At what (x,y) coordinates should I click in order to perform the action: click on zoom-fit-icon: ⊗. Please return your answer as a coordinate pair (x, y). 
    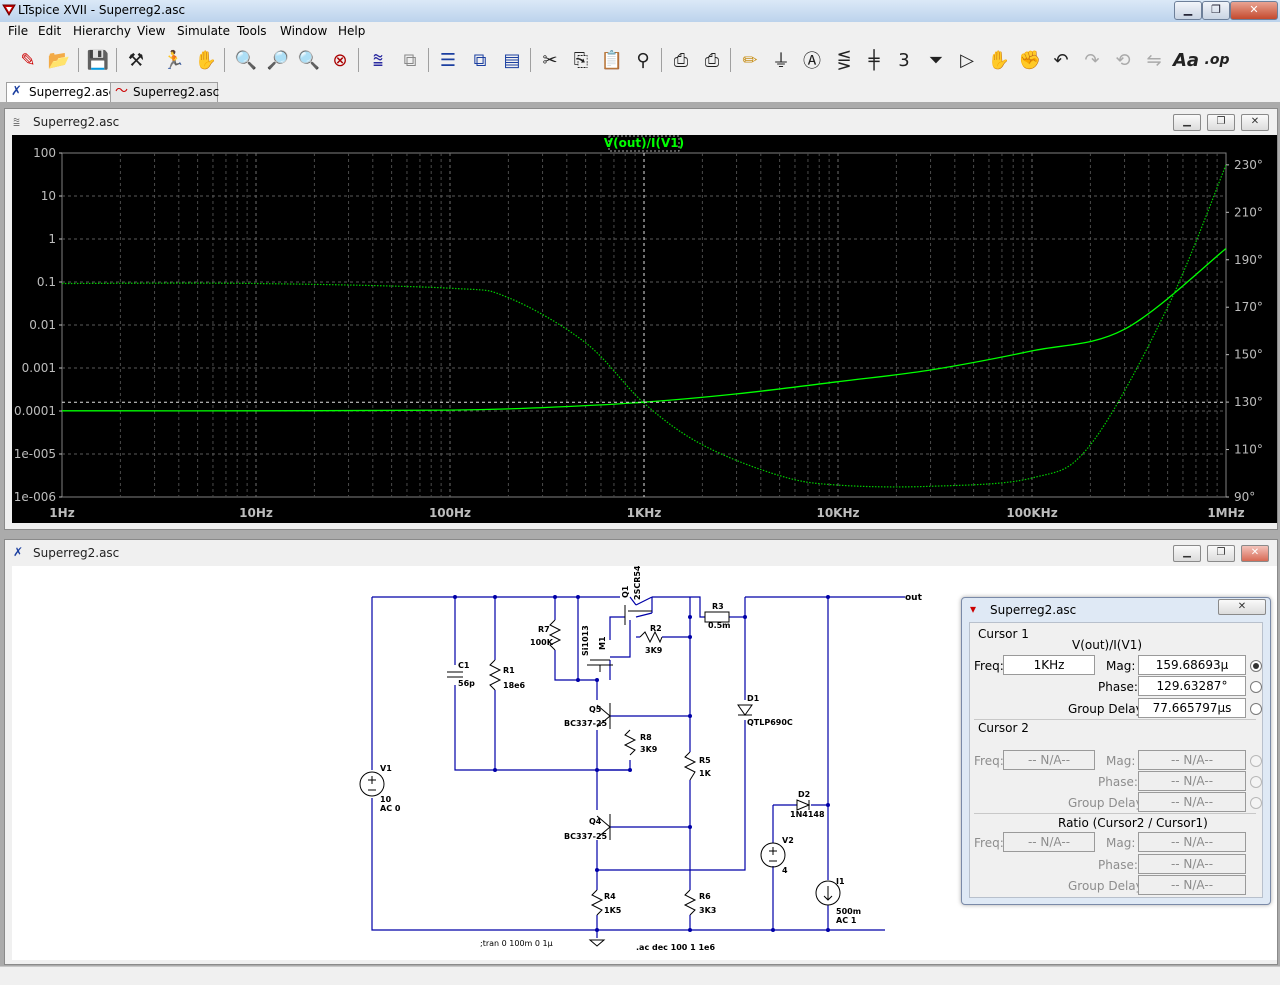
    Looking at the image, I should click on (340, 60).